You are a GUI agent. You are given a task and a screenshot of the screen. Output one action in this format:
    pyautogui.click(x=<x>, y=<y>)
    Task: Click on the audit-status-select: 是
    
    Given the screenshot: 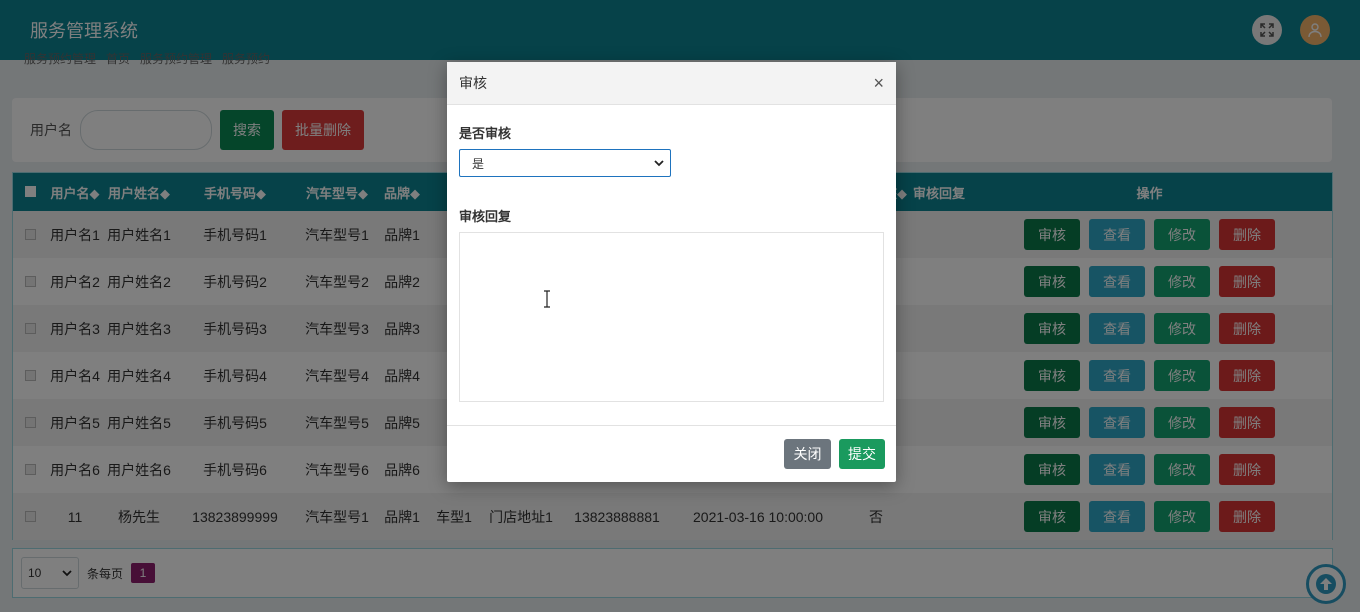 What is the action you would take?
    pyautogui.click(x=565, y=163)
    